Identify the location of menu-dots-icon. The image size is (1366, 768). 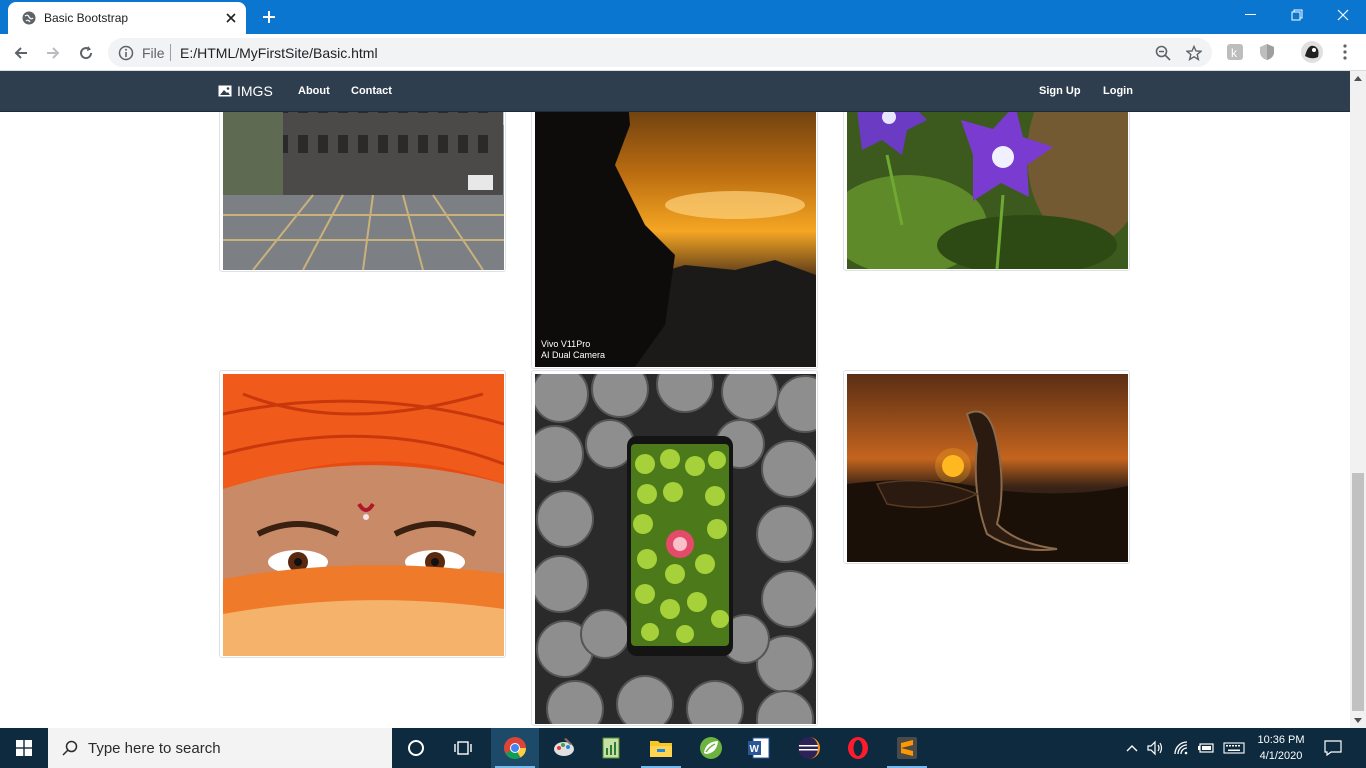
(1345, 52).